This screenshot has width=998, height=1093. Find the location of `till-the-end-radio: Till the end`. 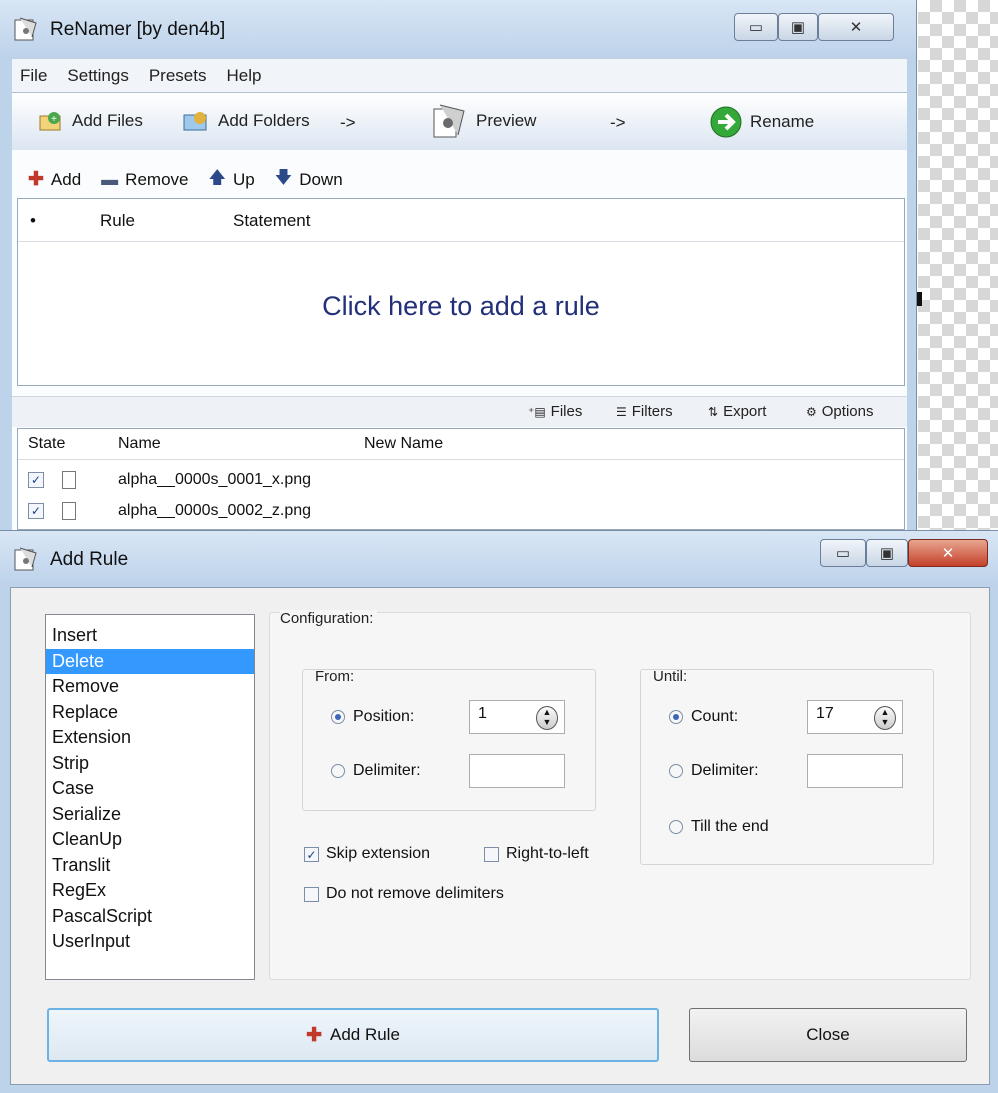

till-the-end-radio: Till the end is located at coordinates (719, 827).